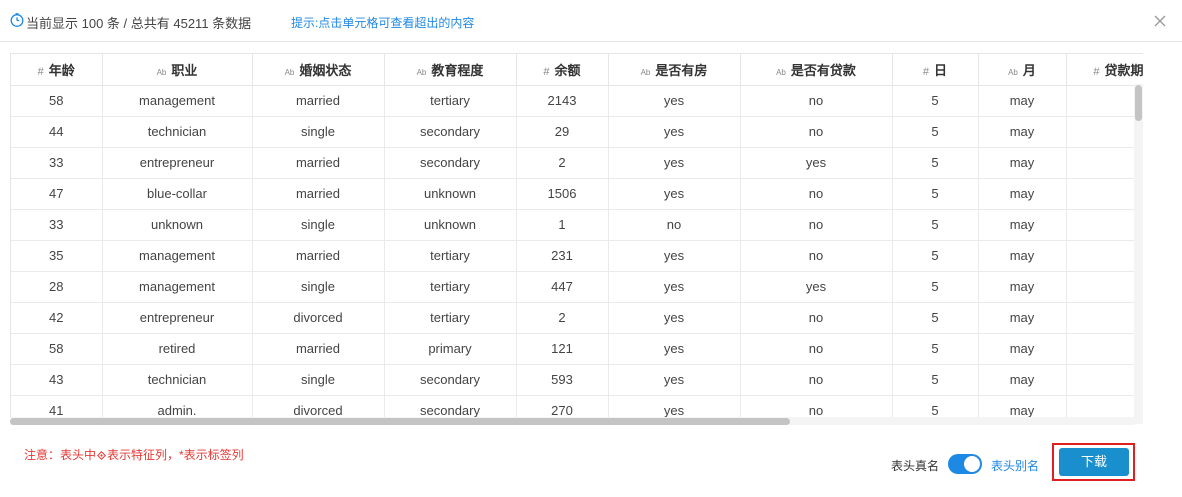 Image resolution: width=1182 pixels, height=497 pixels. I want to click on column-header: Ab 月, so click(1022, 70).